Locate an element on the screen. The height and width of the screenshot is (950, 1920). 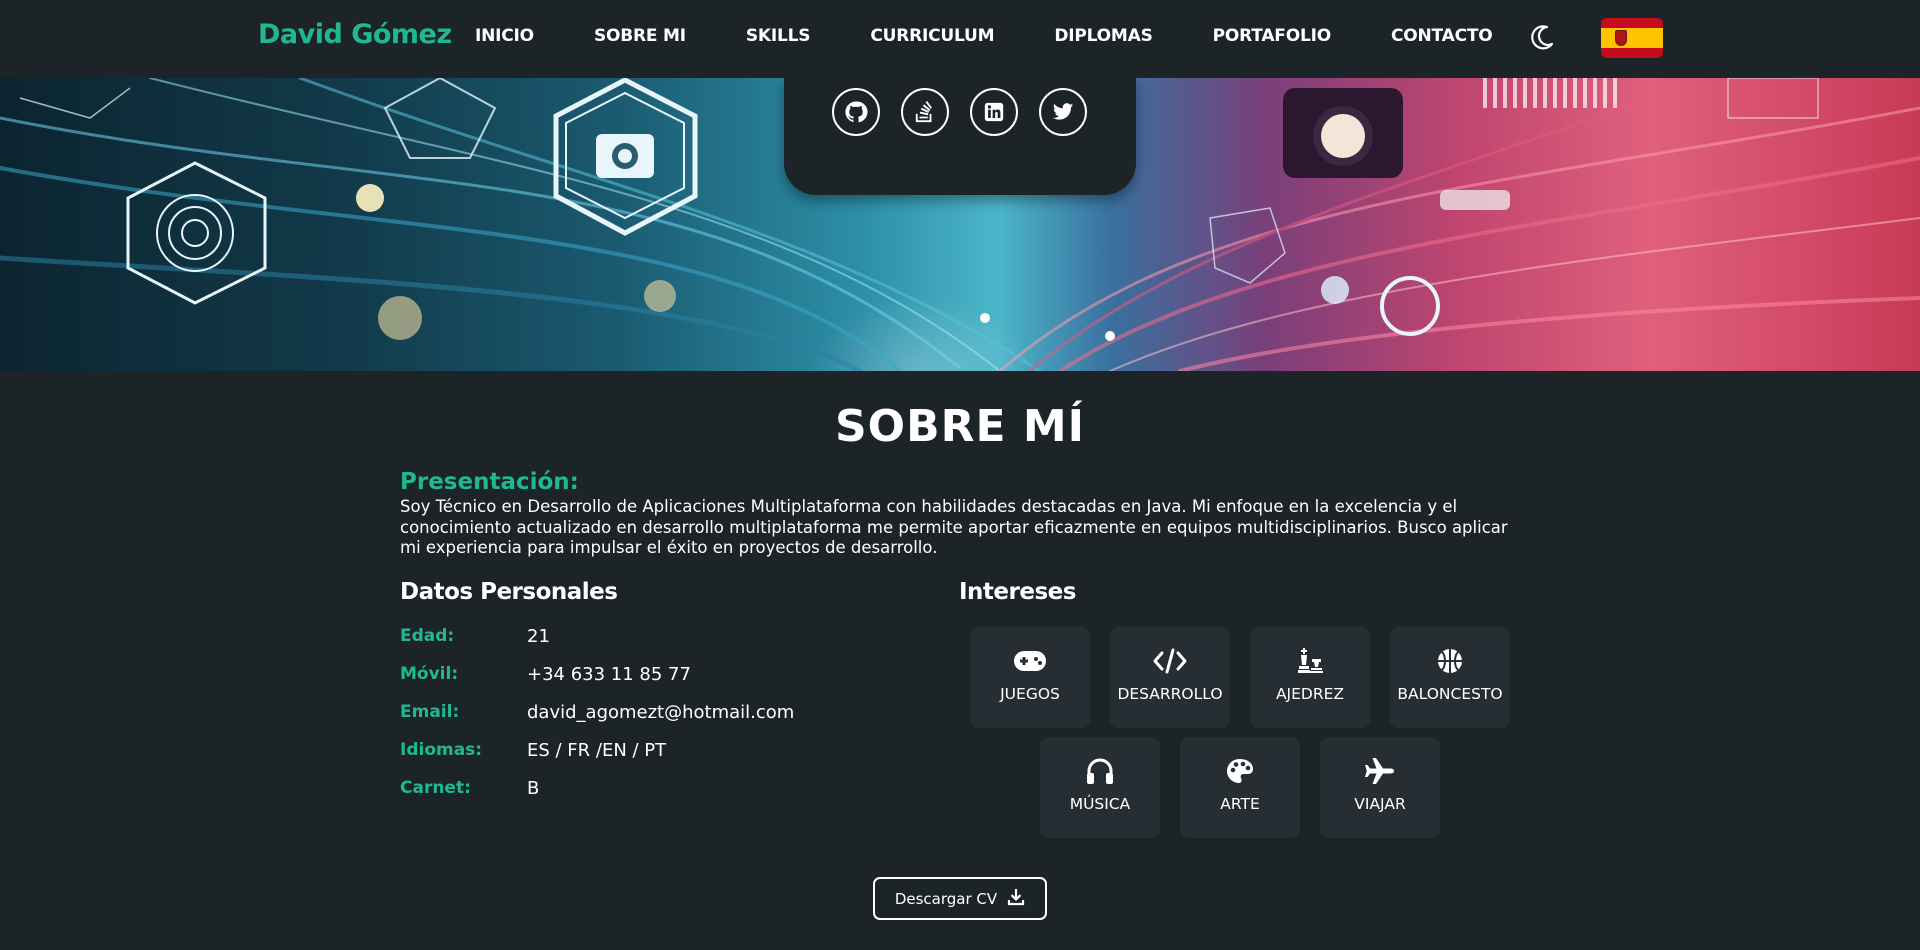
interest-card-juegos: JUEGOS is located at coordinates (1030, 677).